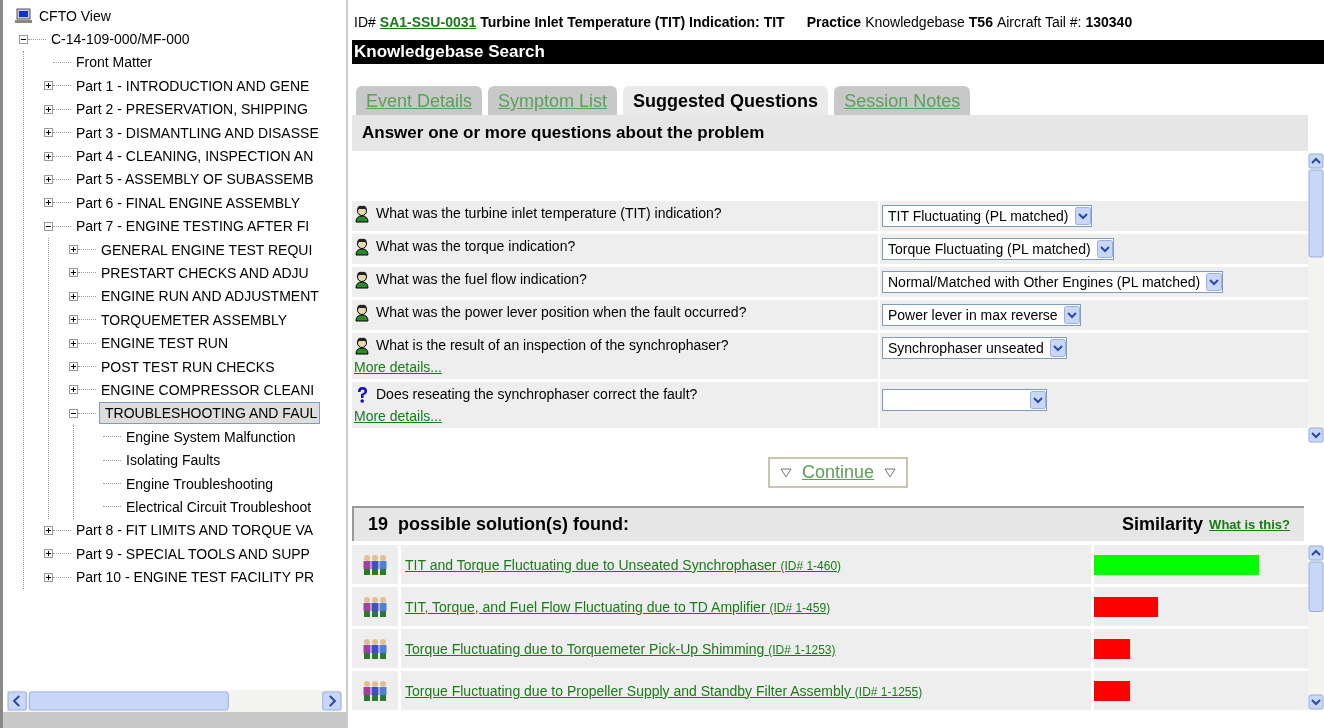  I want to click on tab: Suggested Questions, so click(726, 100).